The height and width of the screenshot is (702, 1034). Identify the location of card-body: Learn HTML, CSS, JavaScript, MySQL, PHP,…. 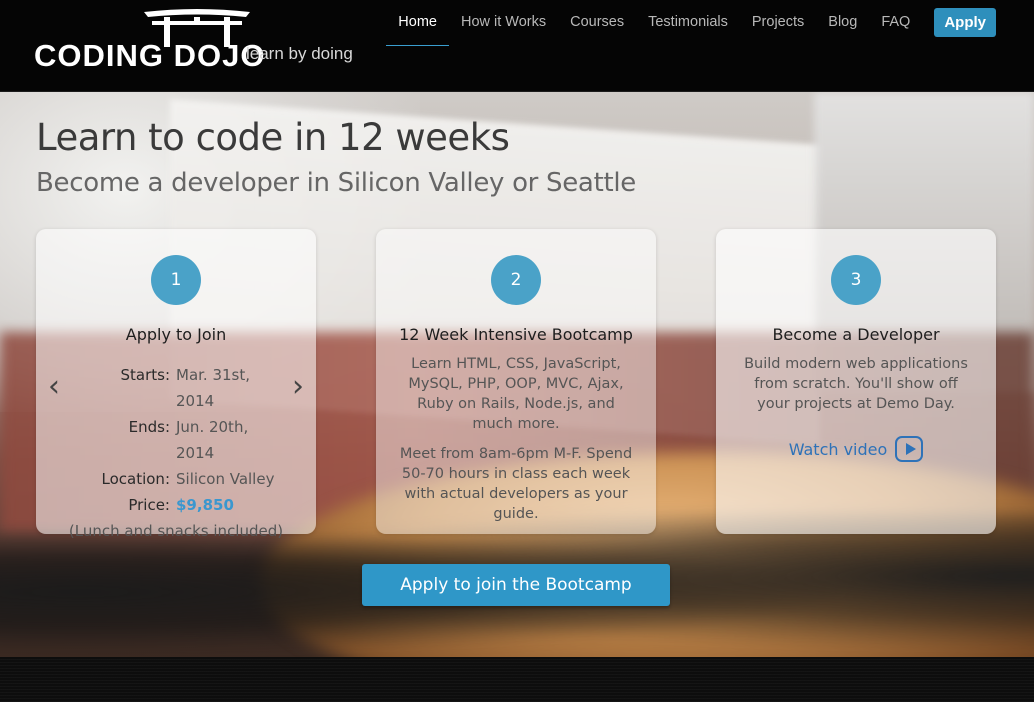
(516, 439).